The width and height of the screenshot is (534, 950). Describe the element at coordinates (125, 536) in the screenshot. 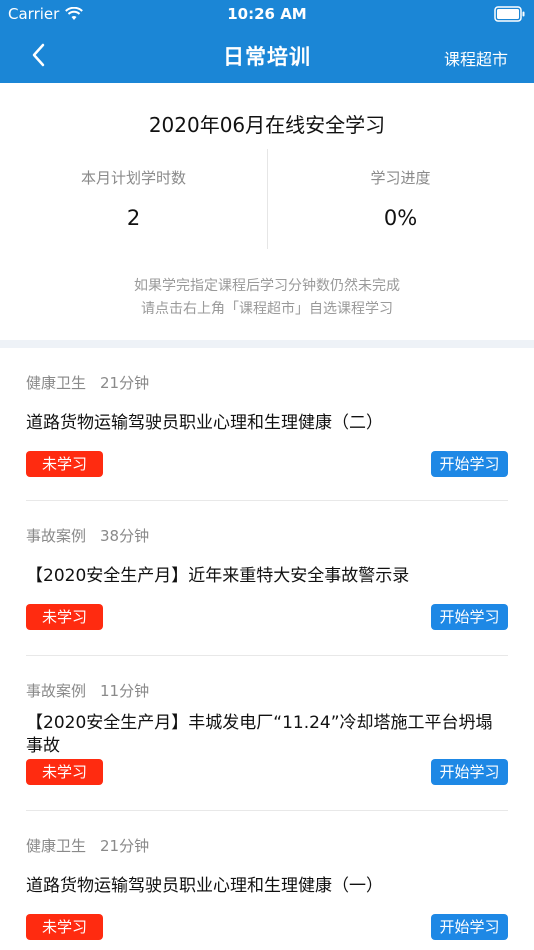

I see `course-duration: 38分钟` at that location.